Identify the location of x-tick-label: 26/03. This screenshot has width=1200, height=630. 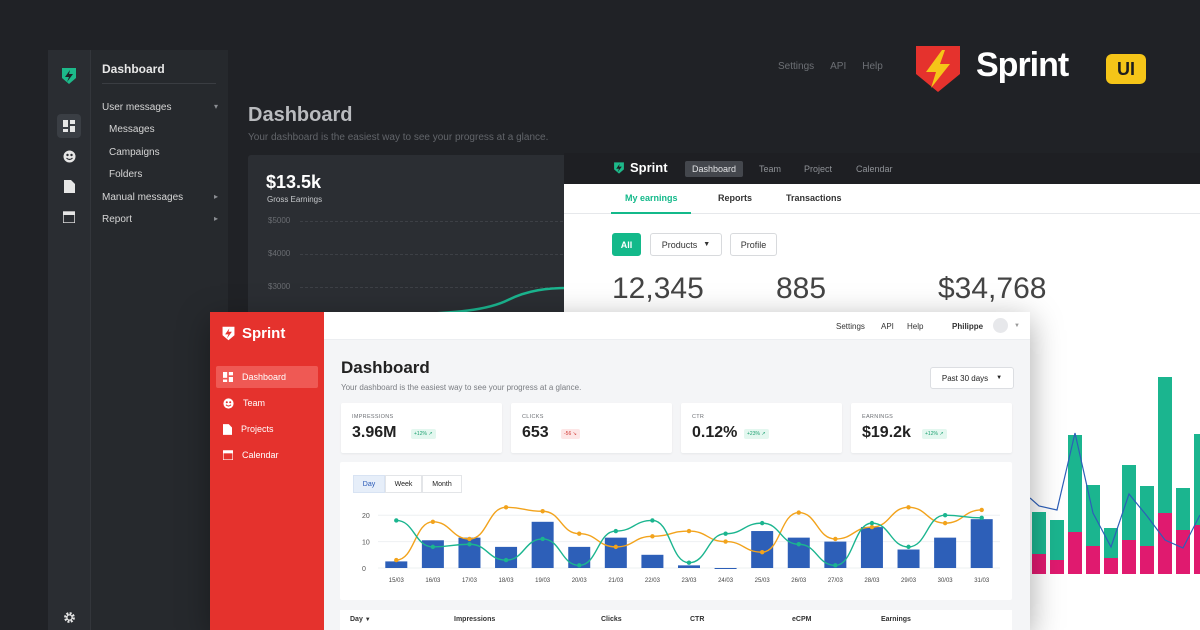
(799, 581).